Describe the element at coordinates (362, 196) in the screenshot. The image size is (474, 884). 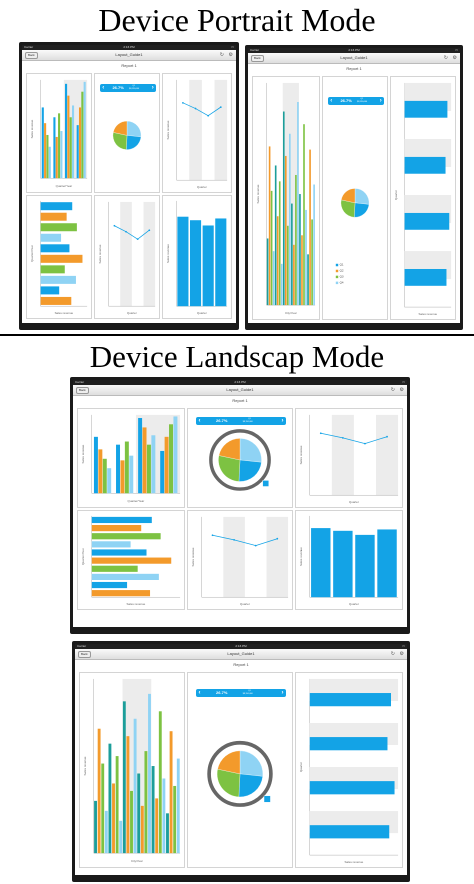
I see `pie-slice` at that location.